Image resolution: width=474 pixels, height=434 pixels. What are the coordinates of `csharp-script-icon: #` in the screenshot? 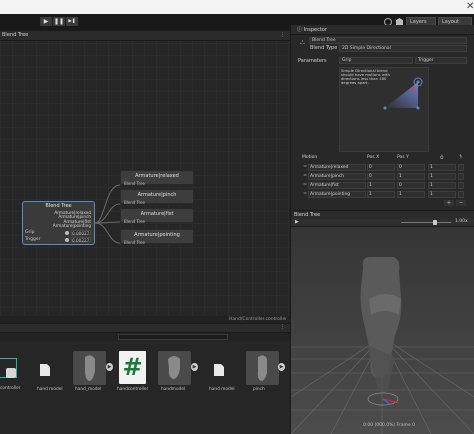 It's located at (132, 367).